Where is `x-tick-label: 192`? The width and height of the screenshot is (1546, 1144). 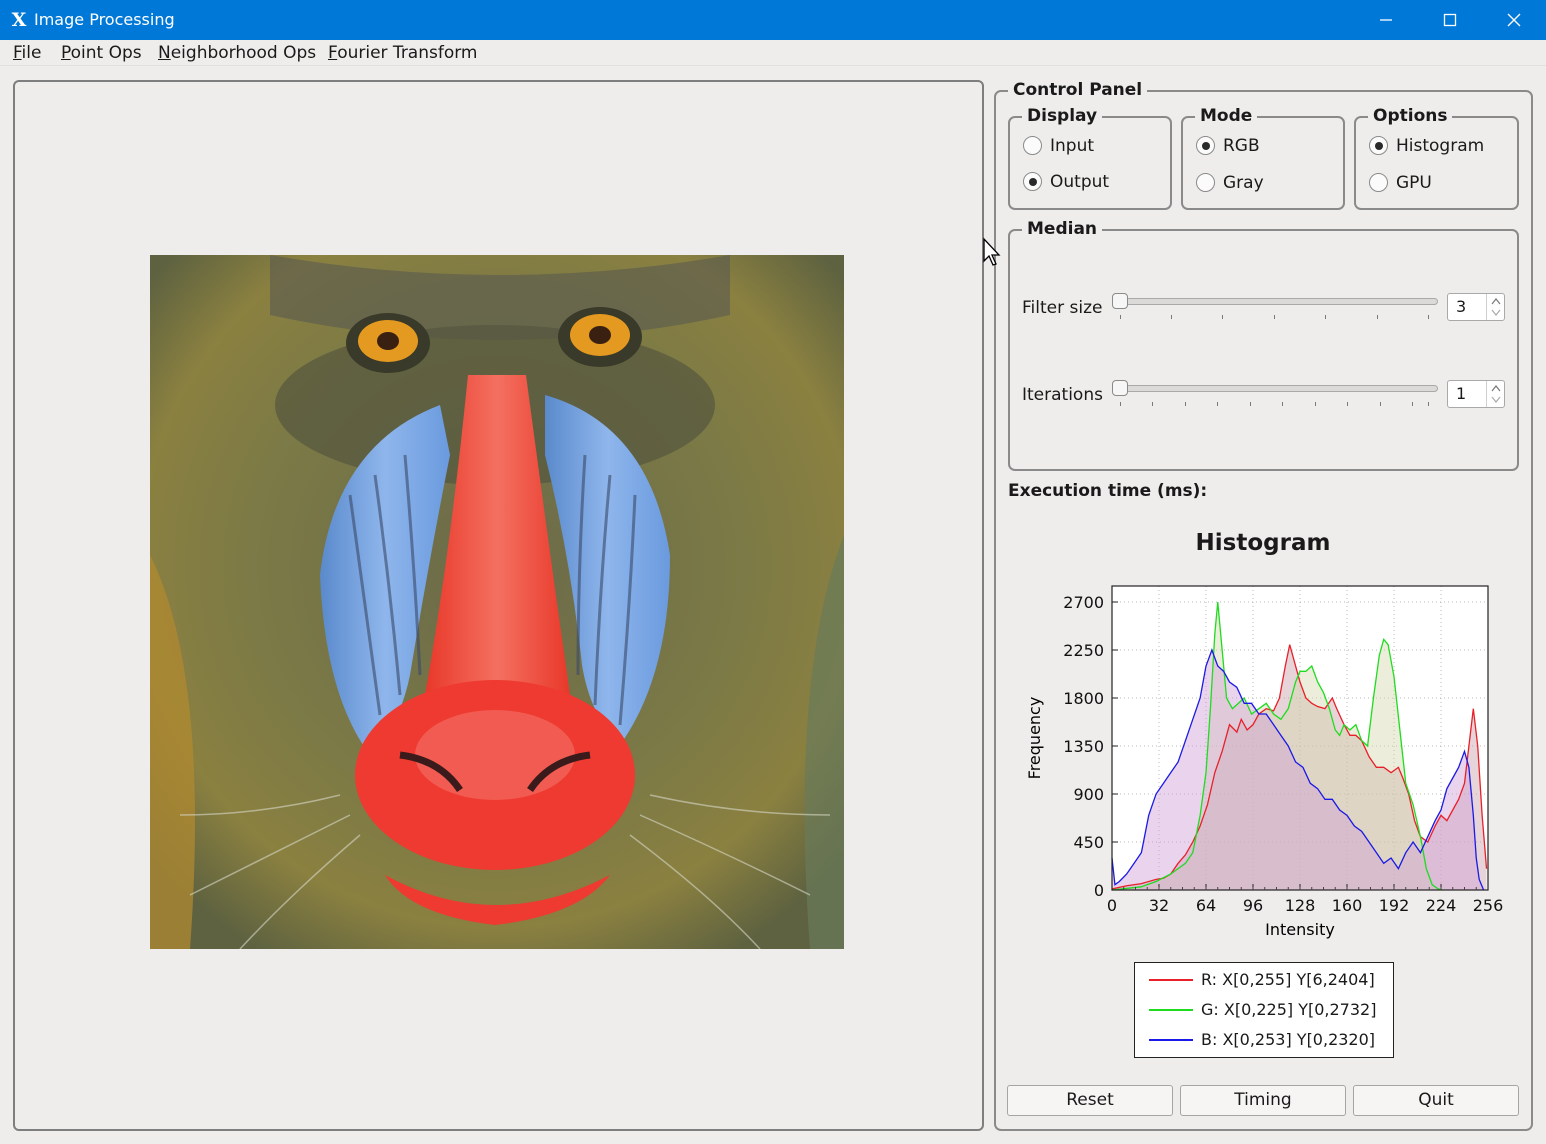 x-tick-label: 192 is located at coordinates (1394, 905).